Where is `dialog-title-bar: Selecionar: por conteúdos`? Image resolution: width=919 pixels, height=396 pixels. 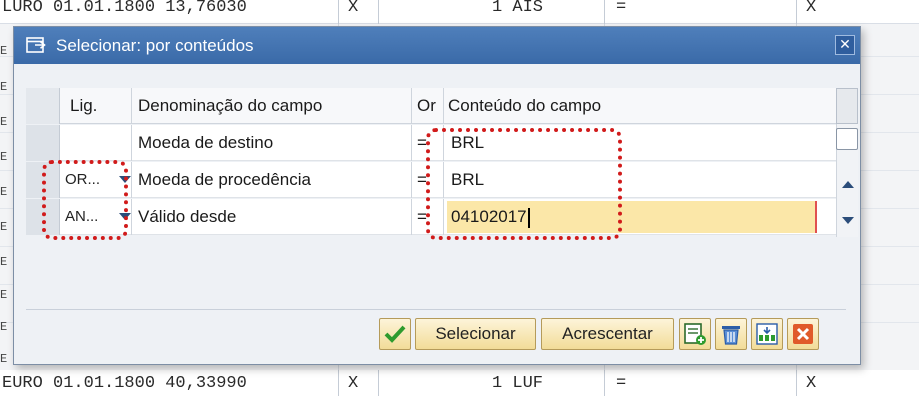
dialog-title-bar: Selecionar: por conteúdos is located at coordinates (437, 45).